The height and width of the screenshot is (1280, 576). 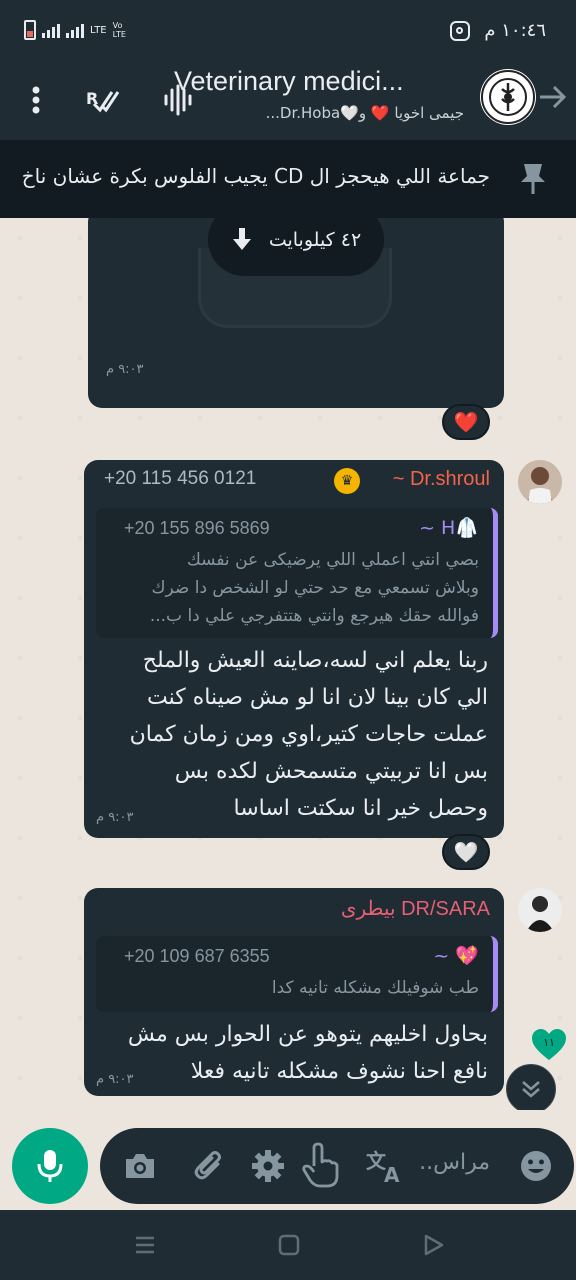 I want to click on scroll-to-bottom-button, so click(x=531, y=1089).